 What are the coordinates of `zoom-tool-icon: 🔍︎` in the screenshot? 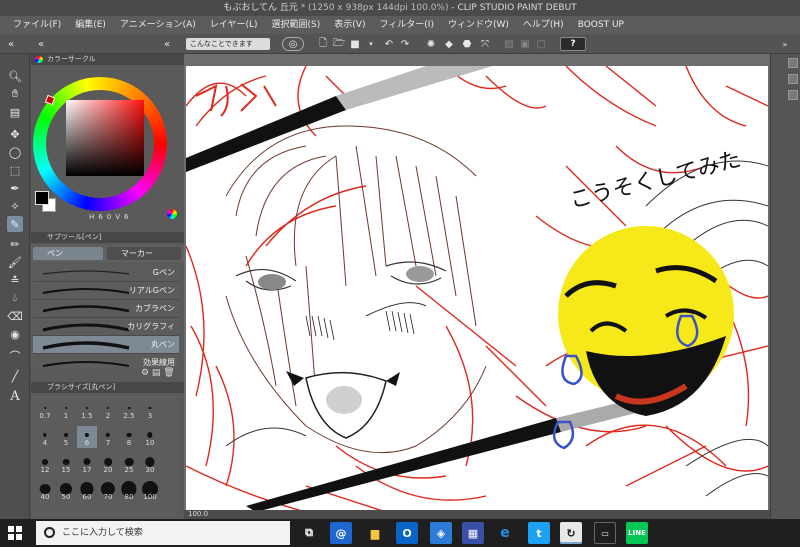 It's located at (15, 76).